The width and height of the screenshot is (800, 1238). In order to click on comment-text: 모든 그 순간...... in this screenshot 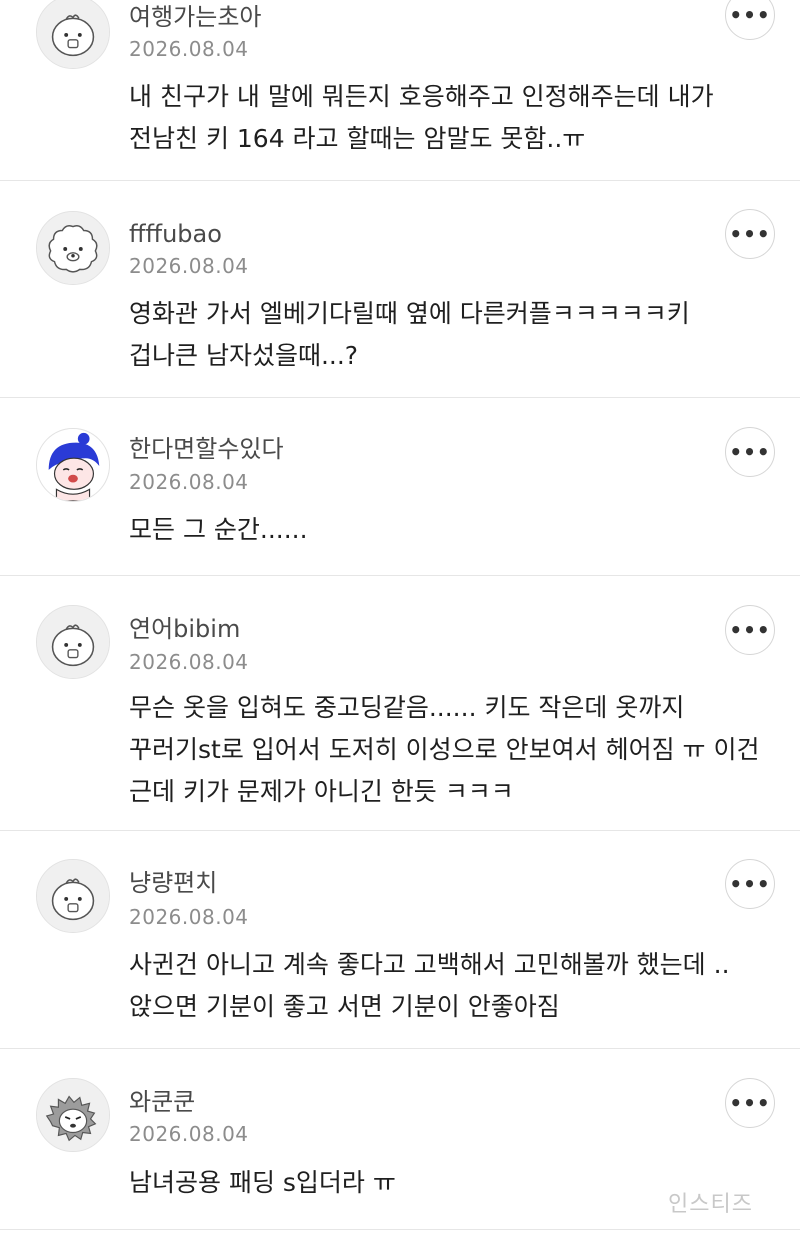, I will do `click(218, 529)`.